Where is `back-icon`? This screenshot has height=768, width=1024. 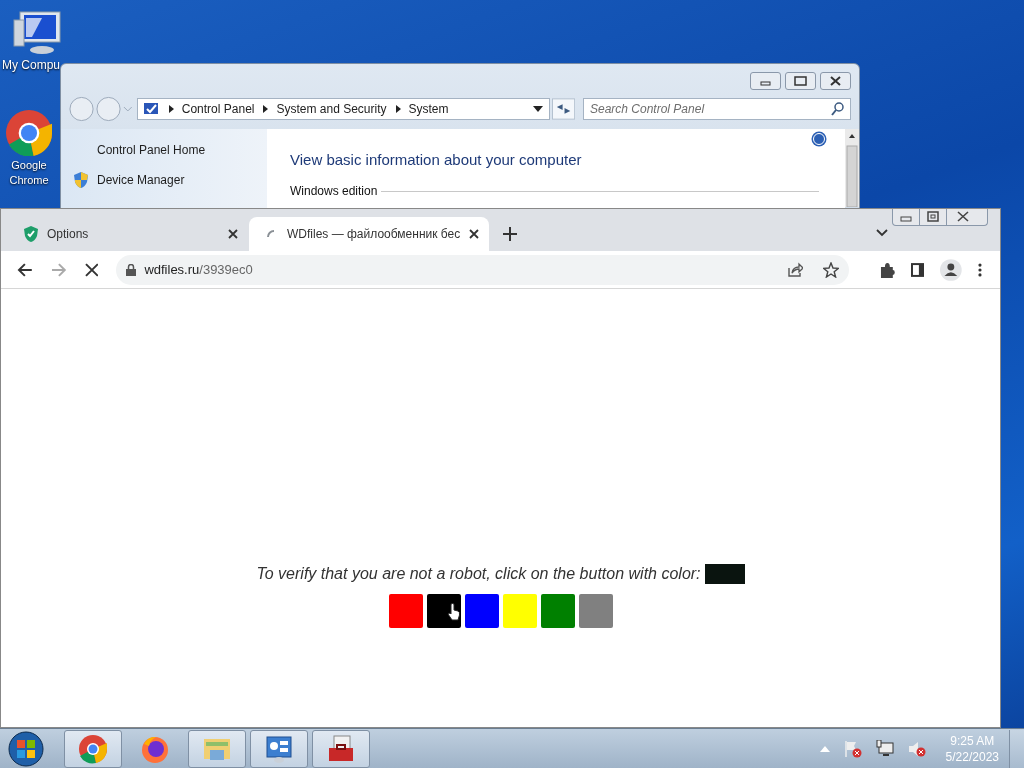
back-icon is located at coordinates (25, 269).